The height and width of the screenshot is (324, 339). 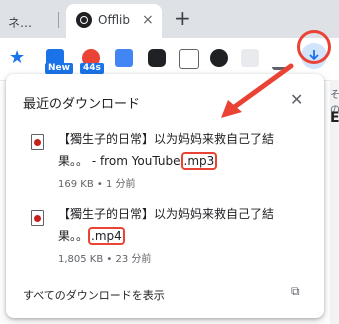 What do you see at coordinates (257, 90) in the screenshot?
I see `annotation-arrow` at bounding box center [257, 90].